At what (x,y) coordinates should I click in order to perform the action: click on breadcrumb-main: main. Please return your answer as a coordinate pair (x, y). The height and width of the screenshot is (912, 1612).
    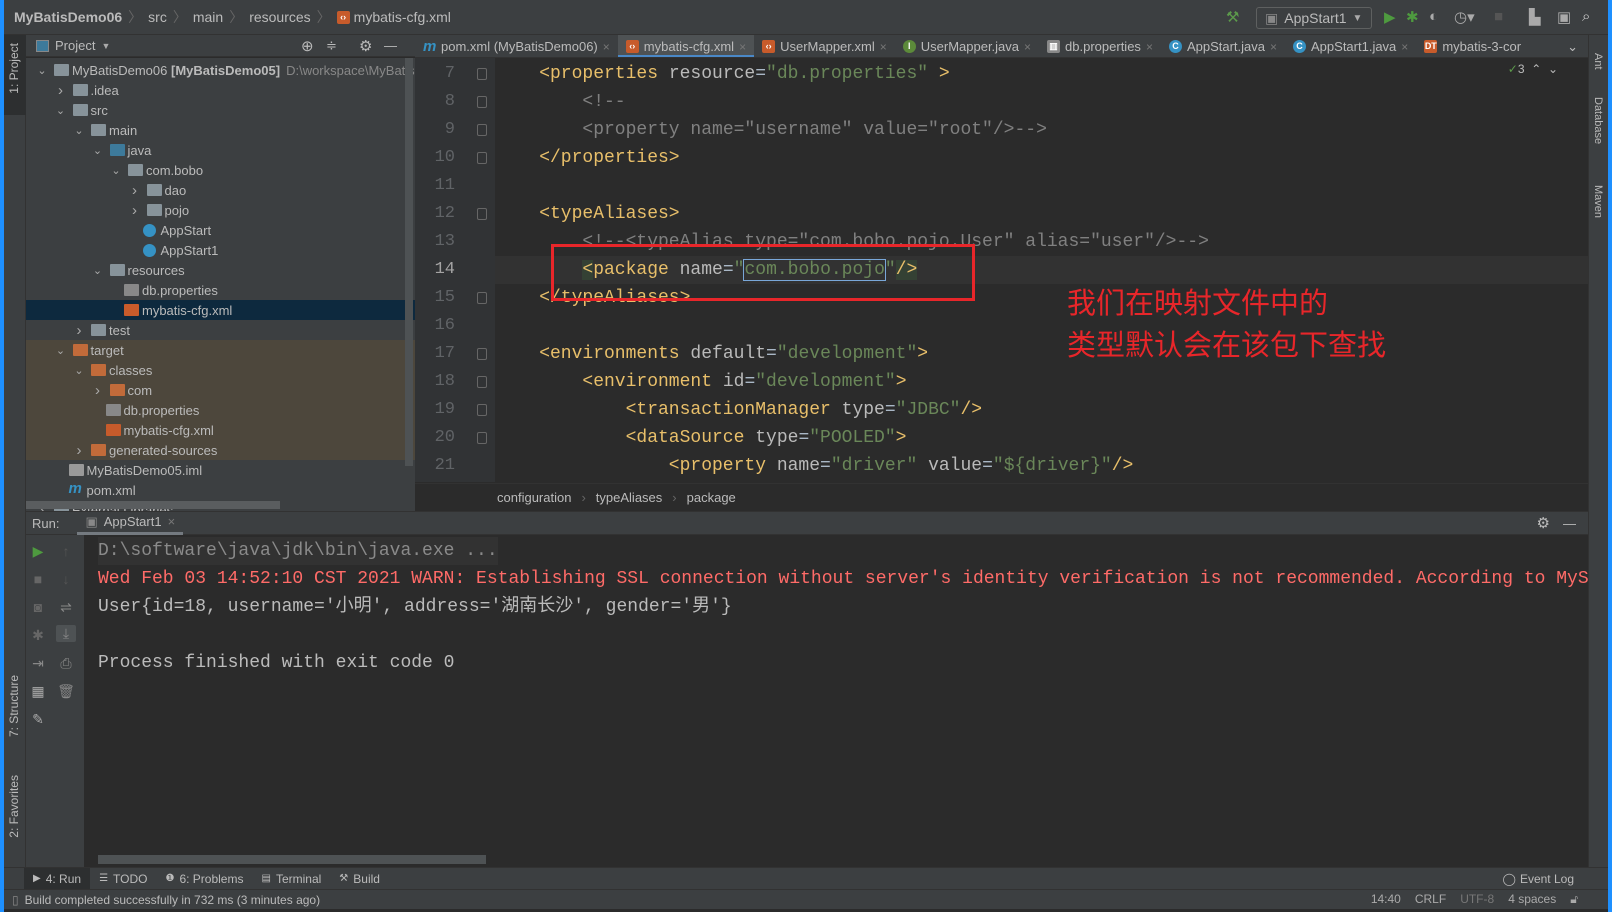
    Looking at the image, I should click on (208, 17).